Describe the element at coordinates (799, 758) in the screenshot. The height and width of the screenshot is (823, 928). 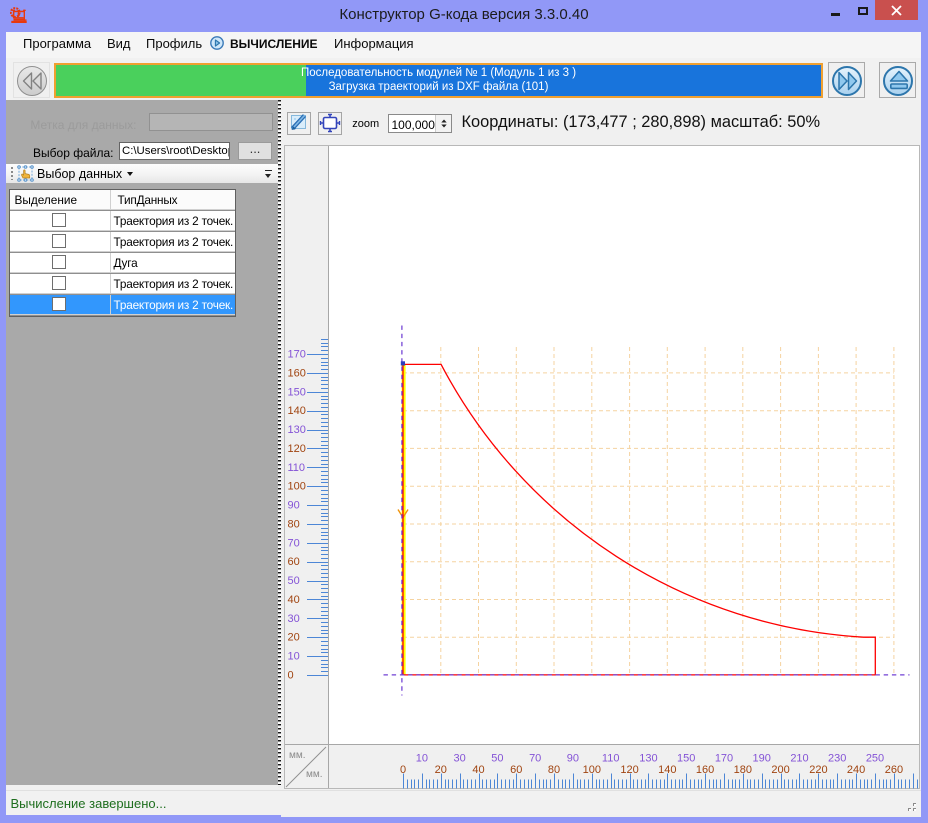
I see `svg-text: 210` at that location.